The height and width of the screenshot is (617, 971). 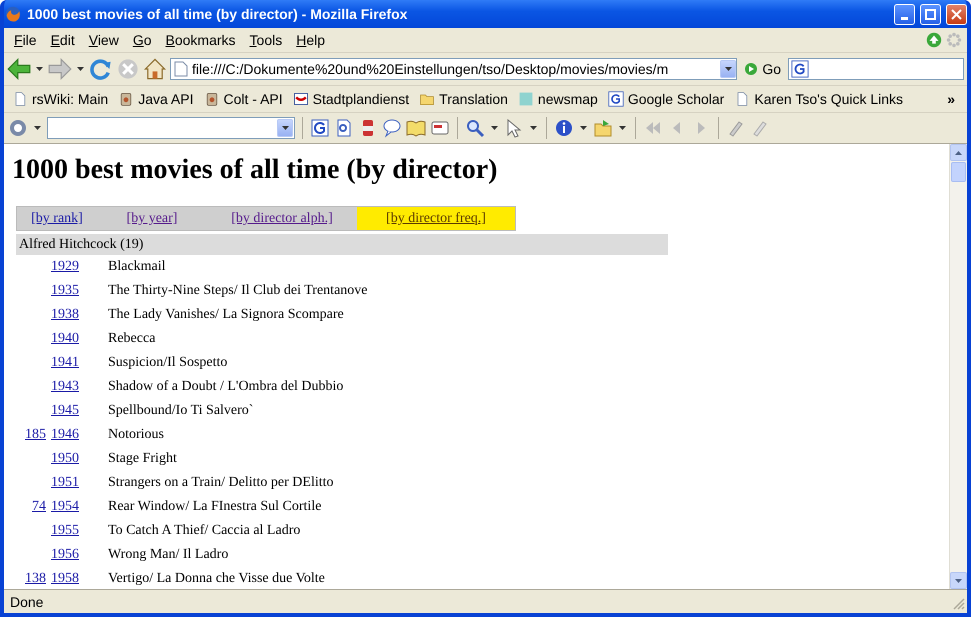 What do you see at coordinates (904, 14) in the screenshot?
I see `minimize-button` at bounding box center [904, 14].